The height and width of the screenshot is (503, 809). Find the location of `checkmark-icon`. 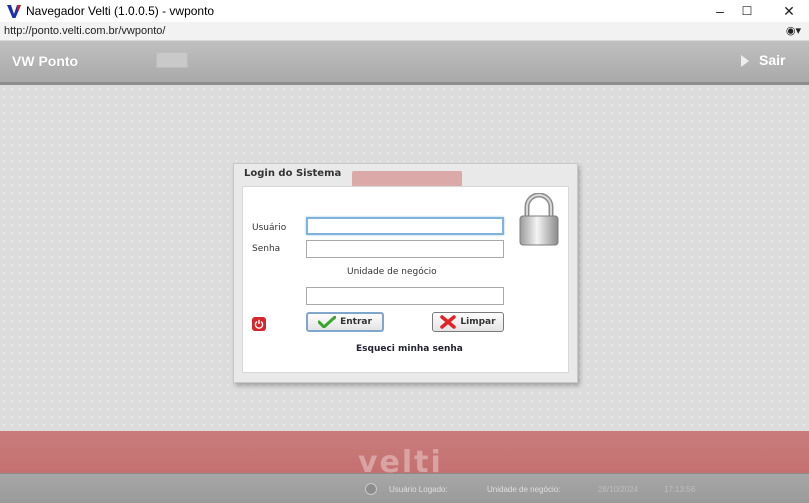

checkmark-icon is located at coordinates (327, 322).